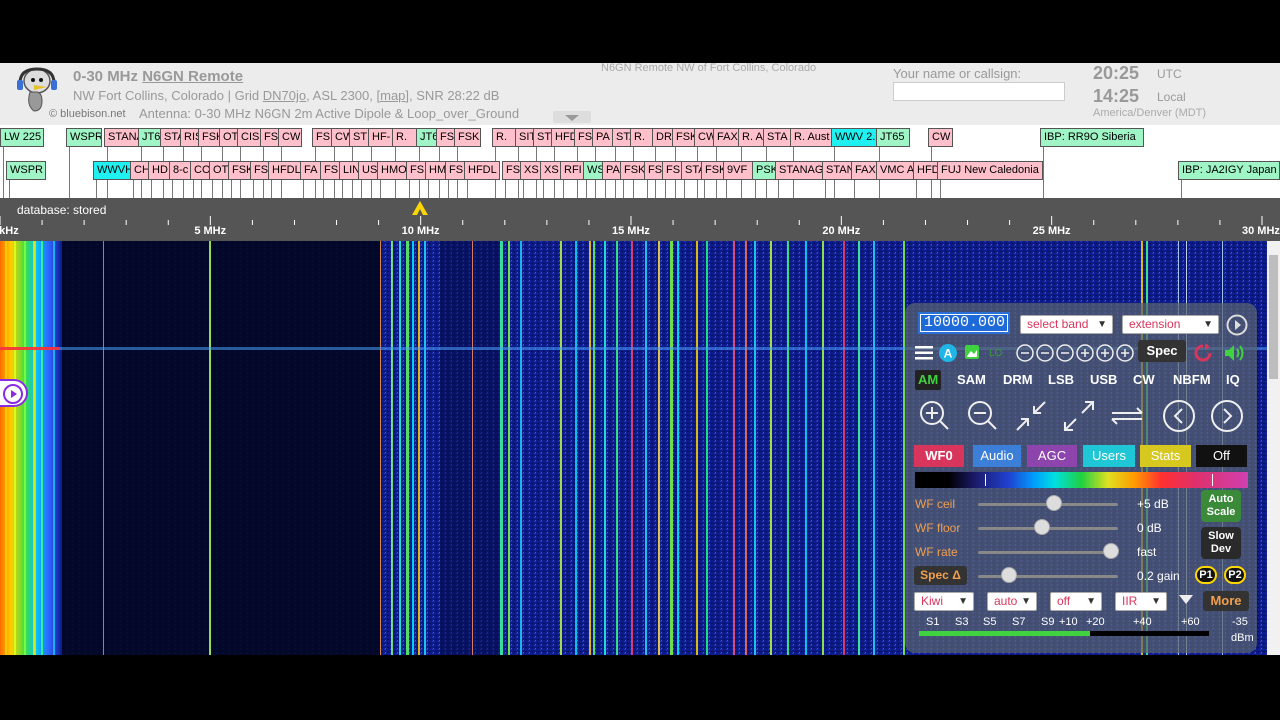 The image size is (1280, 720). I want to click on collapse-arrow-icon, so click(572, 118).